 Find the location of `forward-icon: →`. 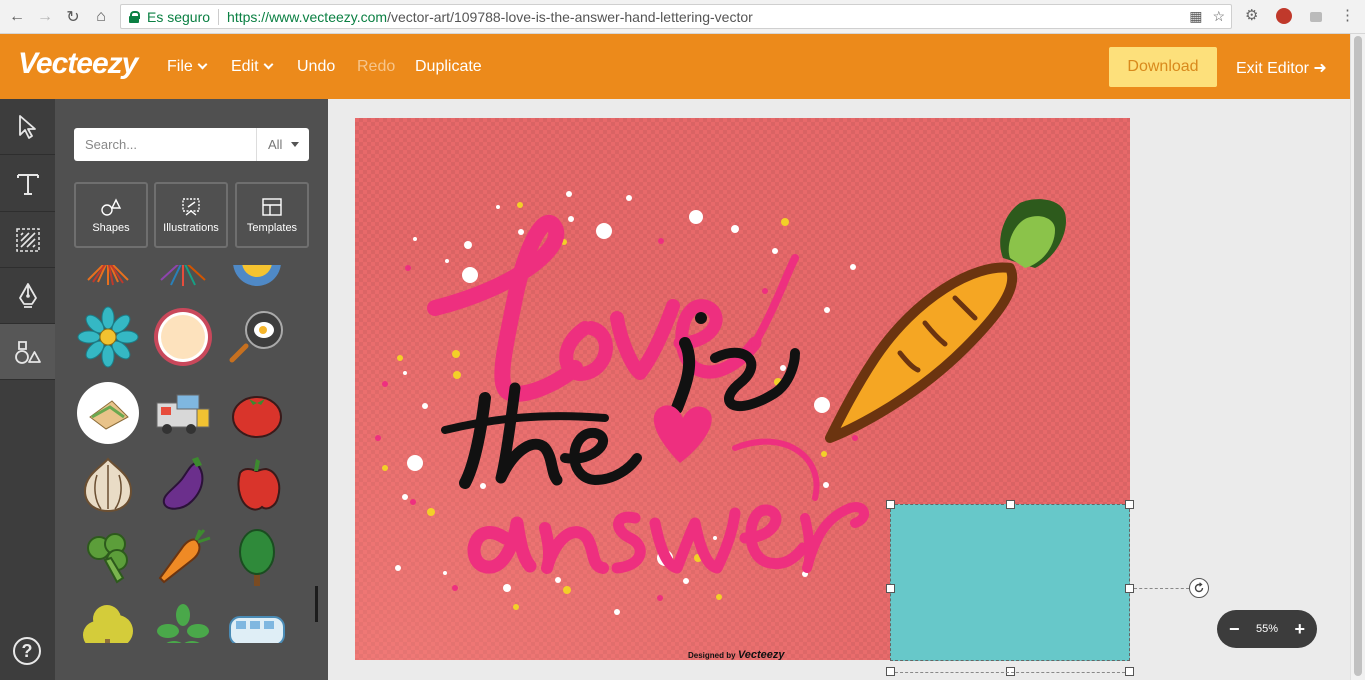

forward-icon: → is located at coordinates (45, 17).